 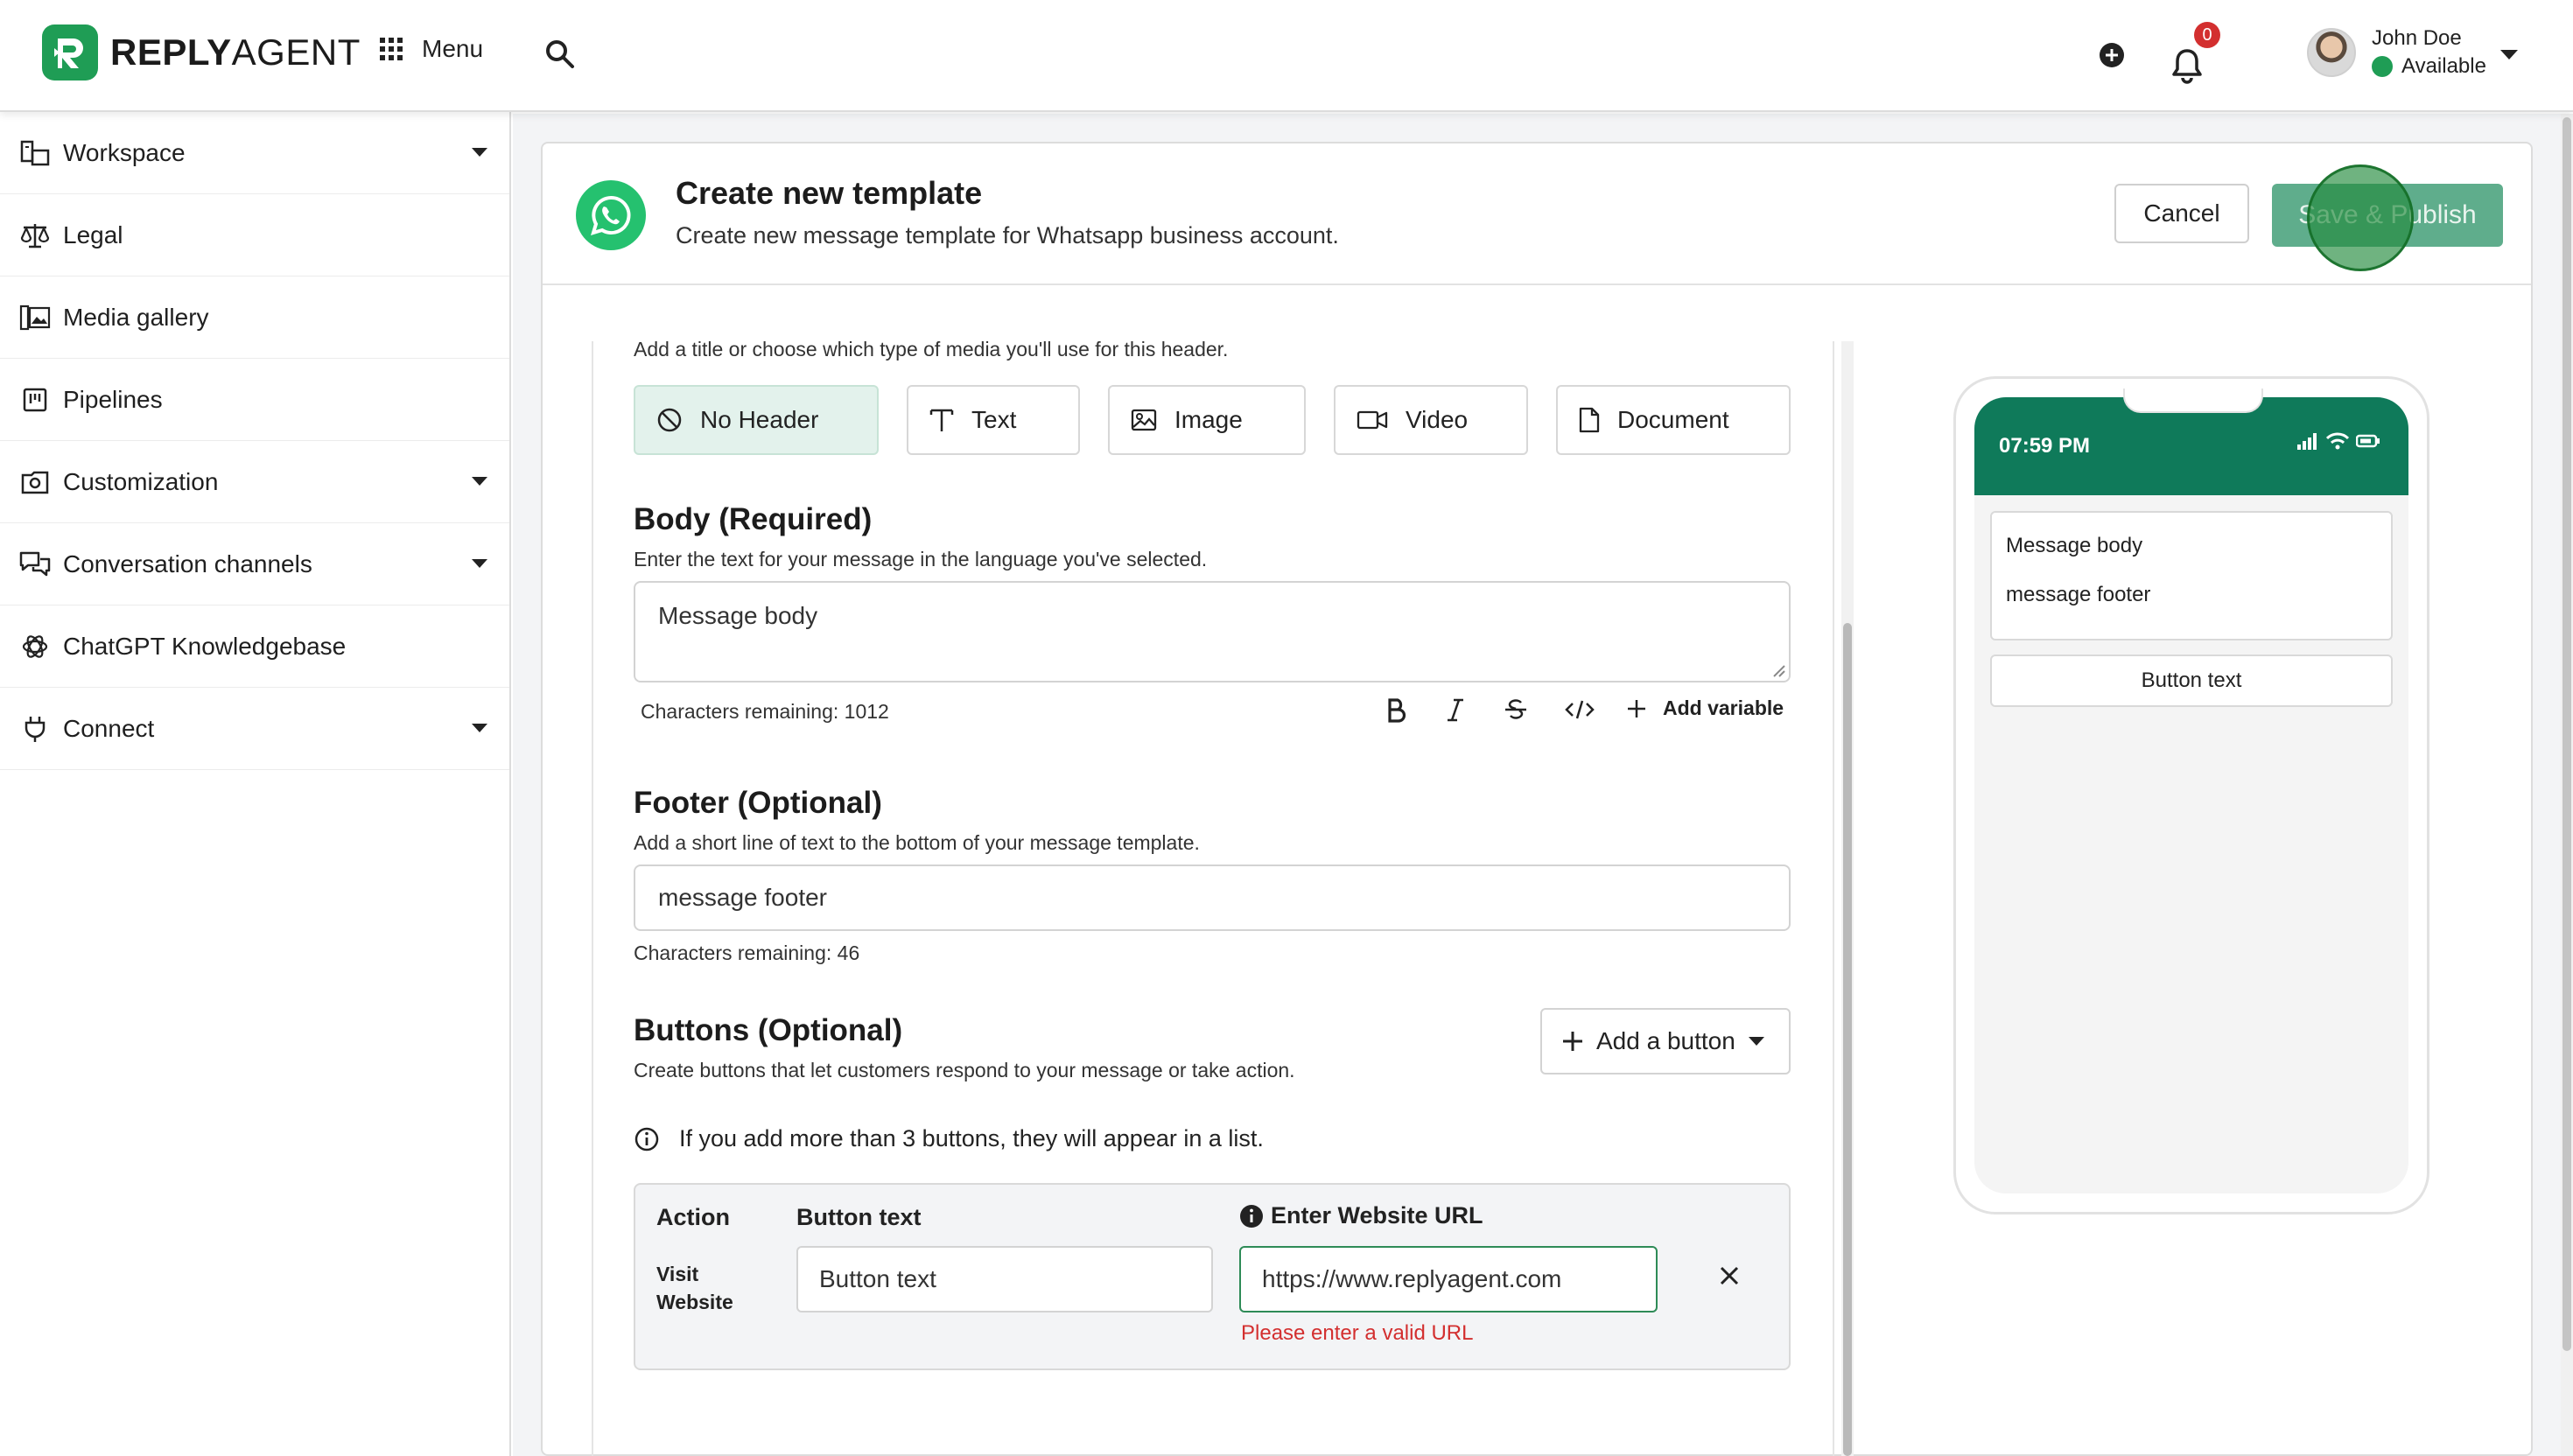 What do you see at coordinates (1004, 1279) in the screenshot?
I see `button-text-input: Button text` at bounding box center [1004, 1279].